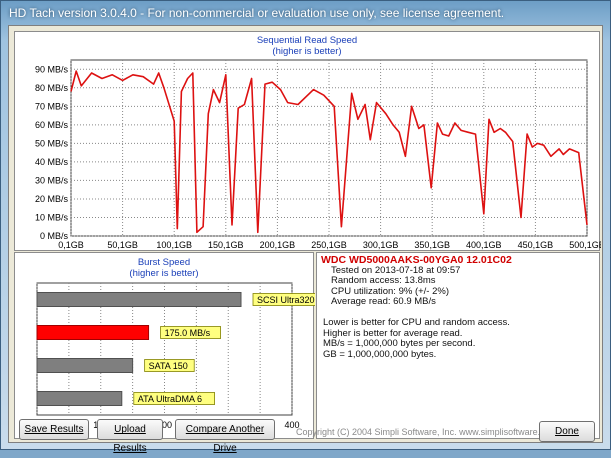  I want to click on x-tick-label: 400,1GB, so click(484, 245).